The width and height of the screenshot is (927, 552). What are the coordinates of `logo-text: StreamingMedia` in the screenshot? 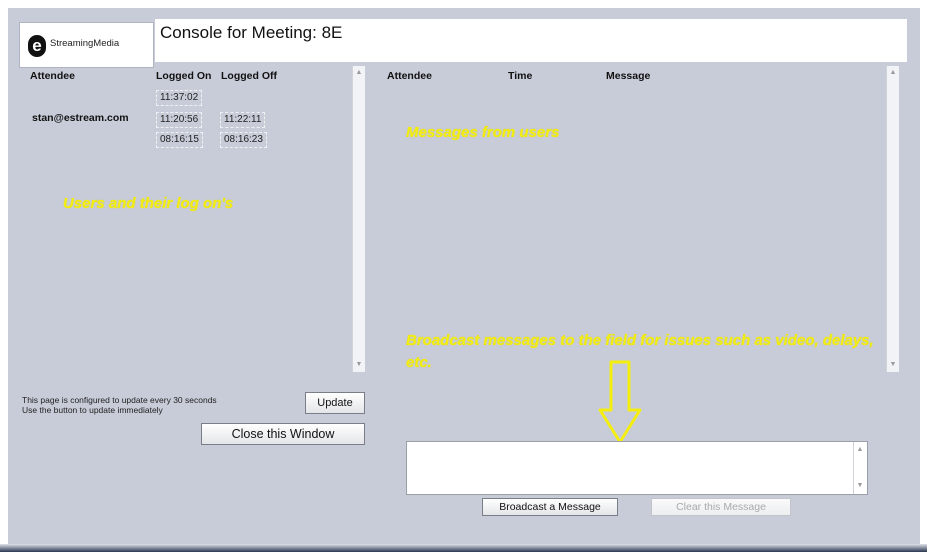 It's located at (85, 43).